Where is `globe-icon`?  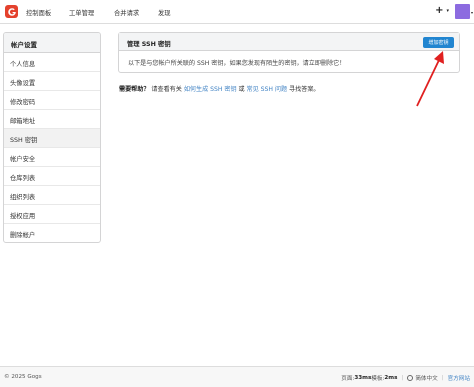
globe-icon is located at coordinates (410, 378).